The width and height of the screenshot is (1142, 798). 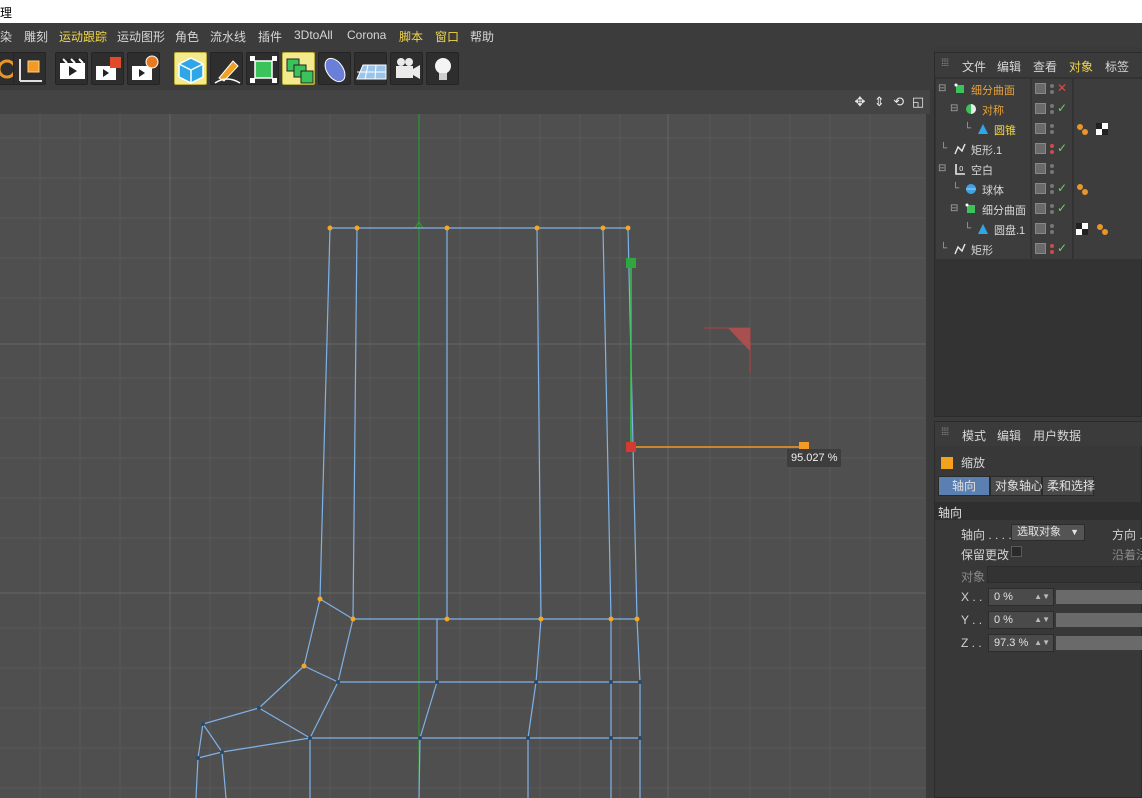 What do you see at coordinates (959, 88) in the screenshot?
I see `subdivision-surface-icon` at bounding box center [959, 88].